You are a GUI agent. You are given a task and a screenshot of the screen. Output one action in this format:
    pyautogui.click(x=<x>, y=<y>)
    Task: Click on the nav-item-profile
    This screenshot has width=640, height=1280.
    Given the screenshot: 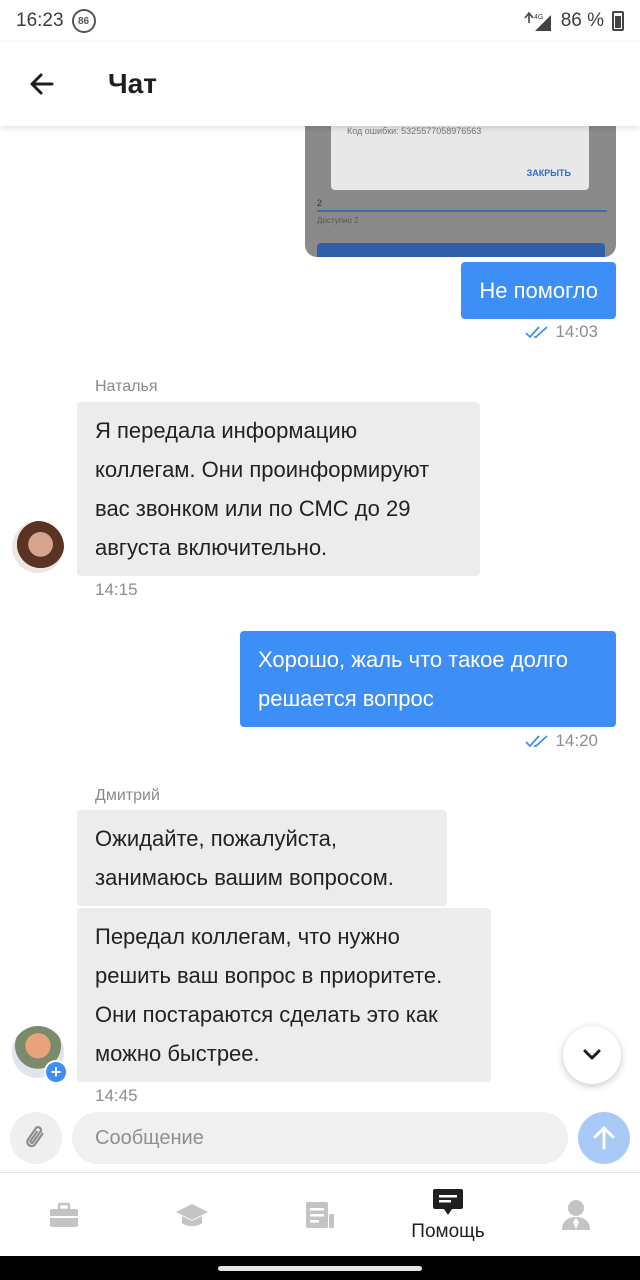 What is the action you would take?
    pyautogui.click(x=576, y=1214)
    